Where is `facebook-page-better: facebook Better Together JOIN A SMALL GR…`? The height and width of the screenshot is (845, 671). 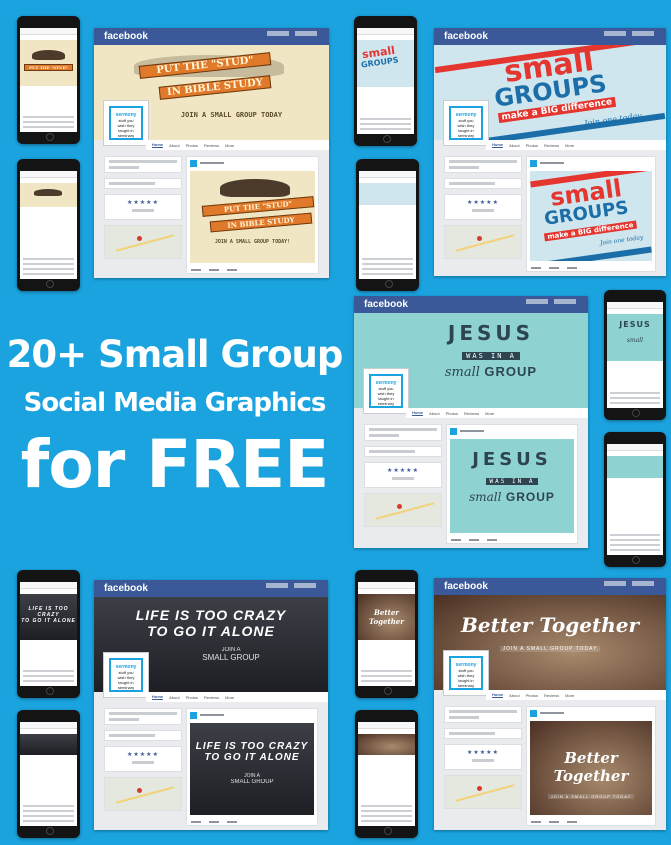 facebook-page-better: facebook Better Together JOIN A SMALL GR… is located at coordinates (550, 704).